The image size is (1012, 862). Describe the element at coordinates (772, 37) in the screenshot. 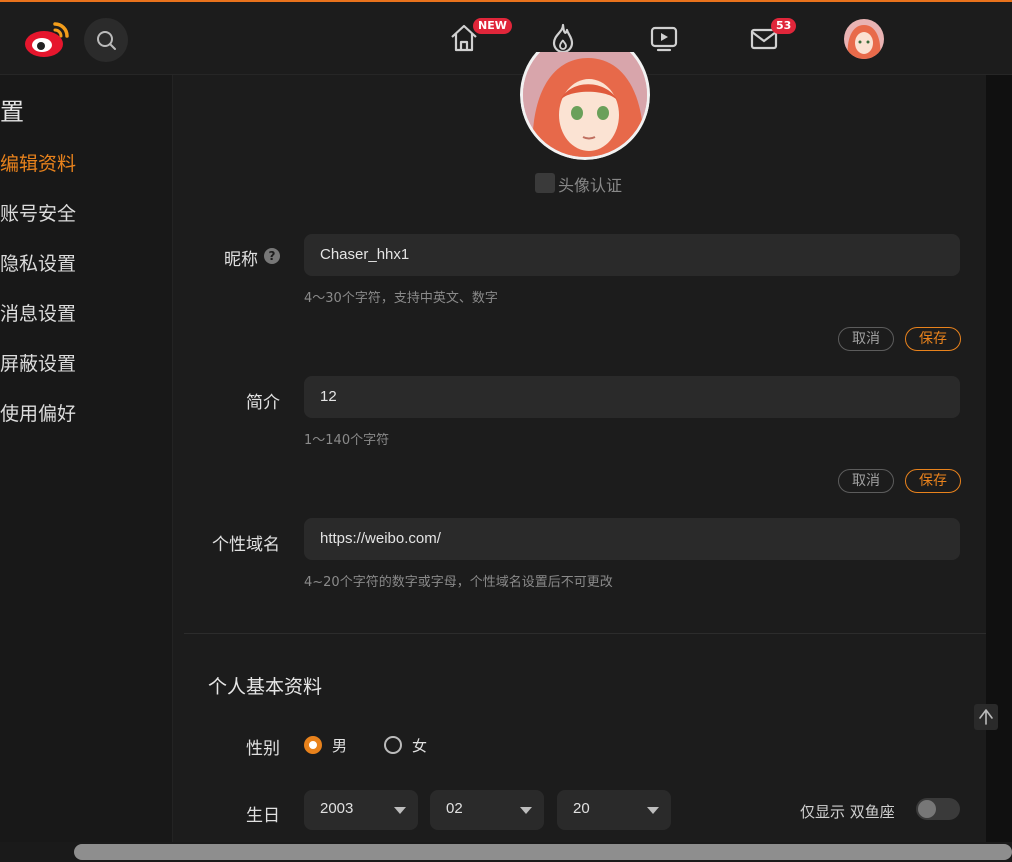

I see `nav-messages-button: 53` at that location.